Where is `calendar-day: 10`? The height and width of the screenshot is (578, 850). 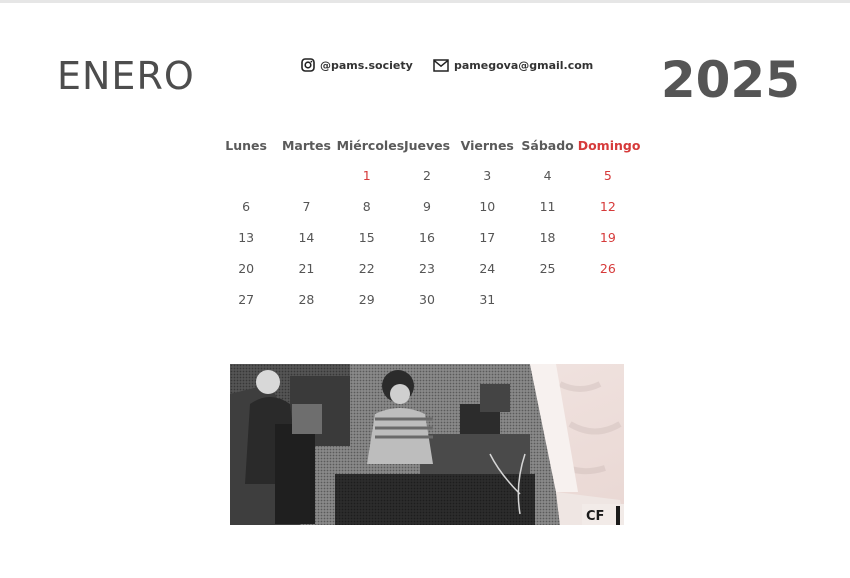
calendar-day: 10 is located at coordinates (487, 206).